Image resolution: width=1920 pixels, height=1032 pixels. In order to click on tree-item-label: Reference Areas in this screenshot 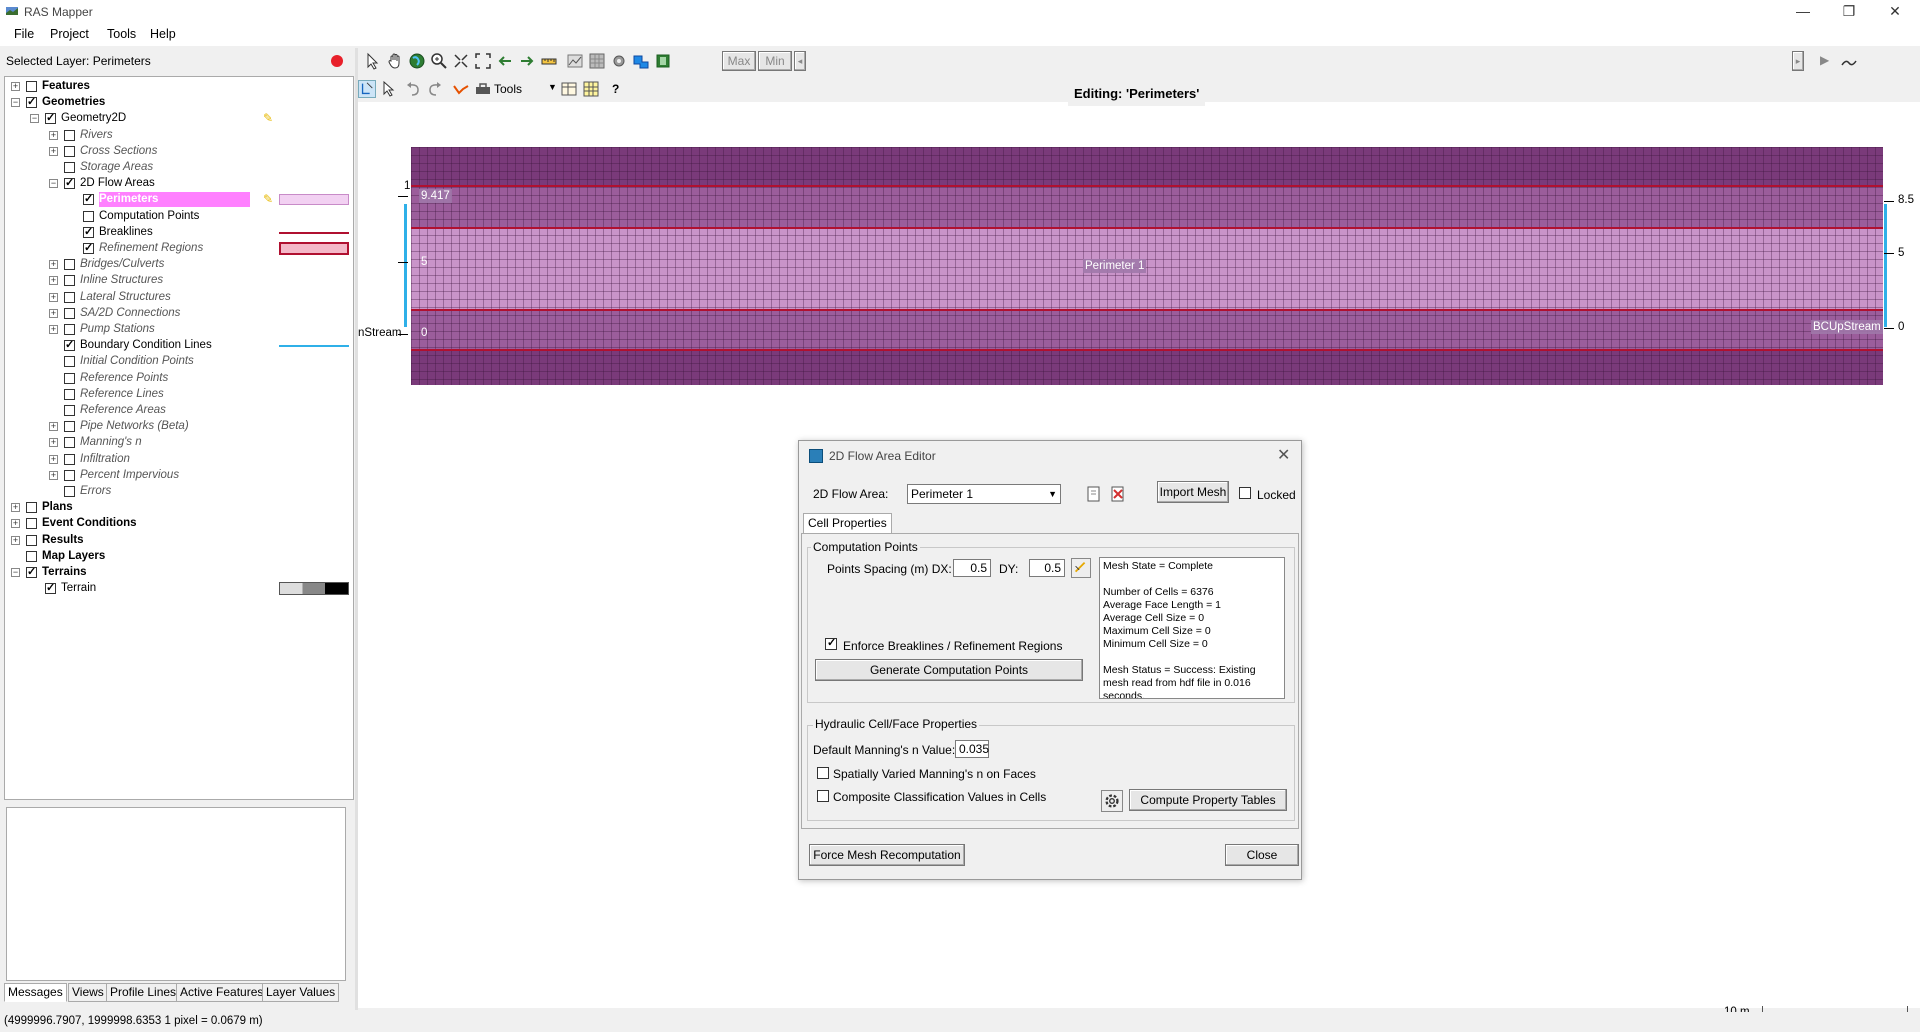, I will do `click(123, 410)`.